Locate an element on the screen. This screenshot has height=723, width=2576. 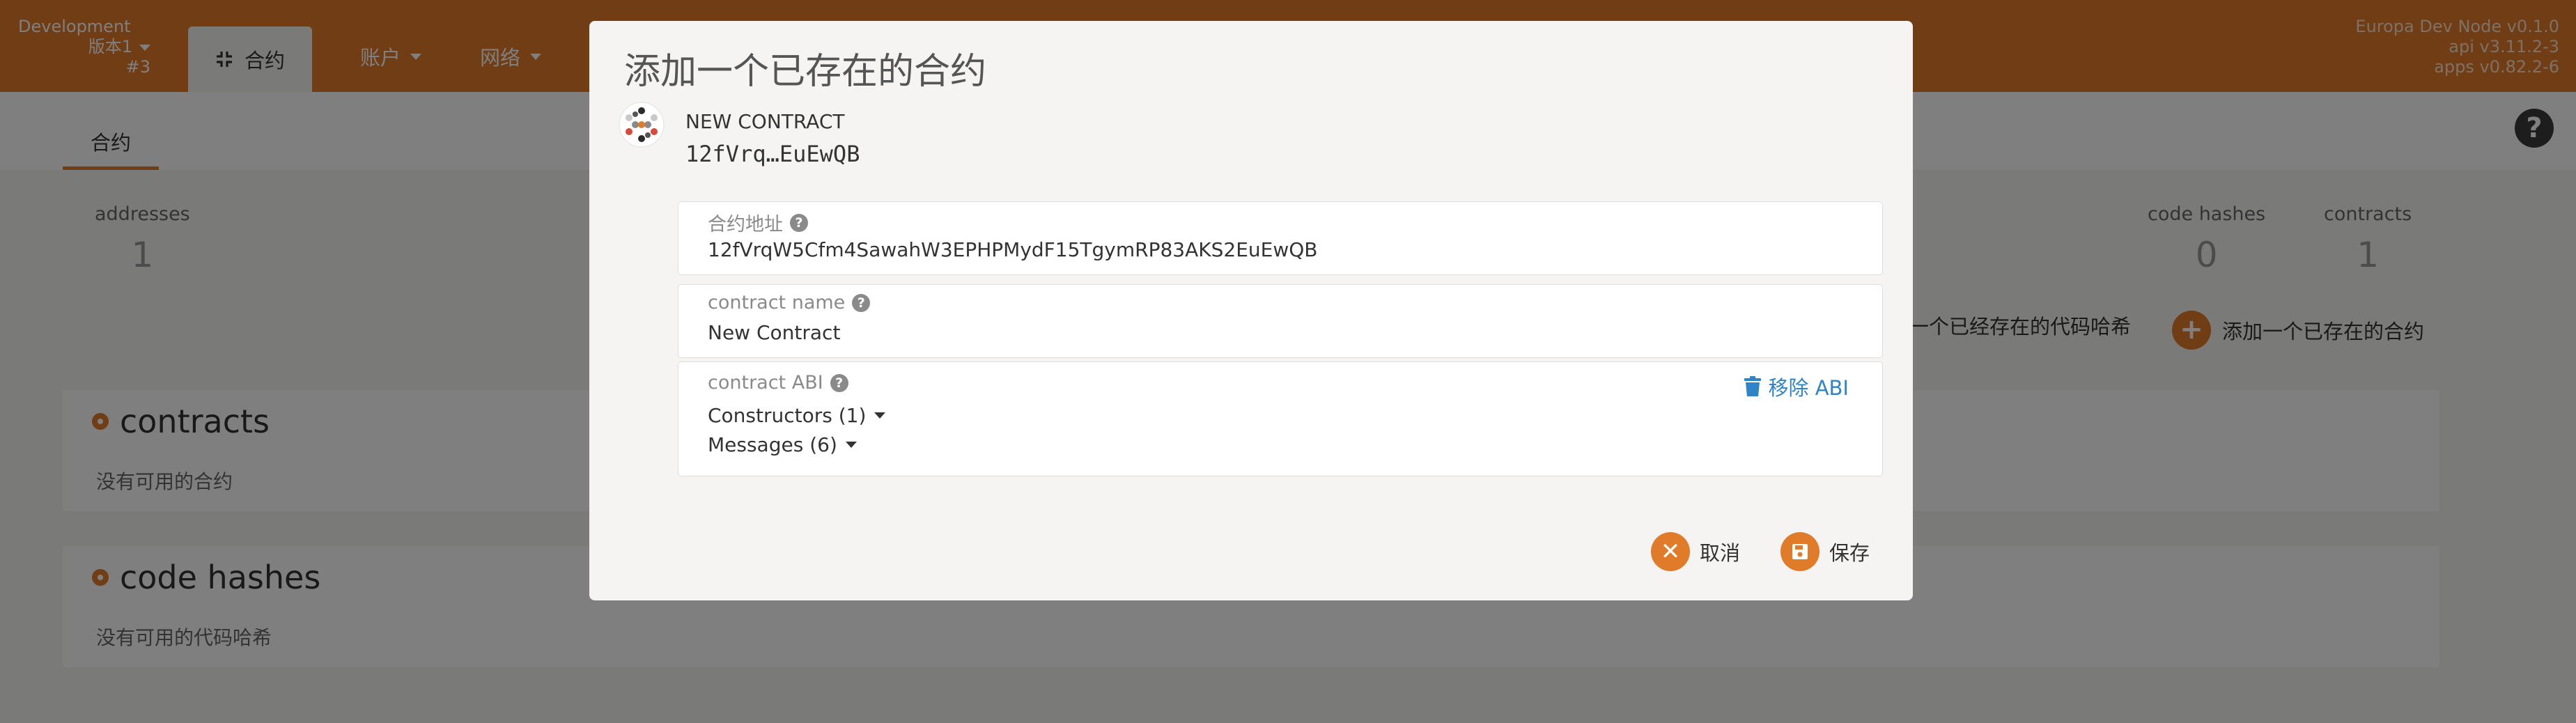
remove-abi-button: 移除 ABI is located at coordinates (1796, 386).